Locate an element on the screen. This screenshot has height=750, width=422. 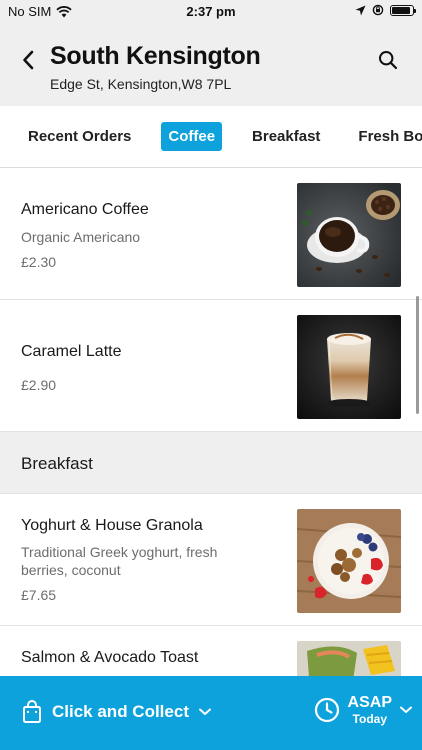
americano-coffee-photo is located at coordinates (349, 235).